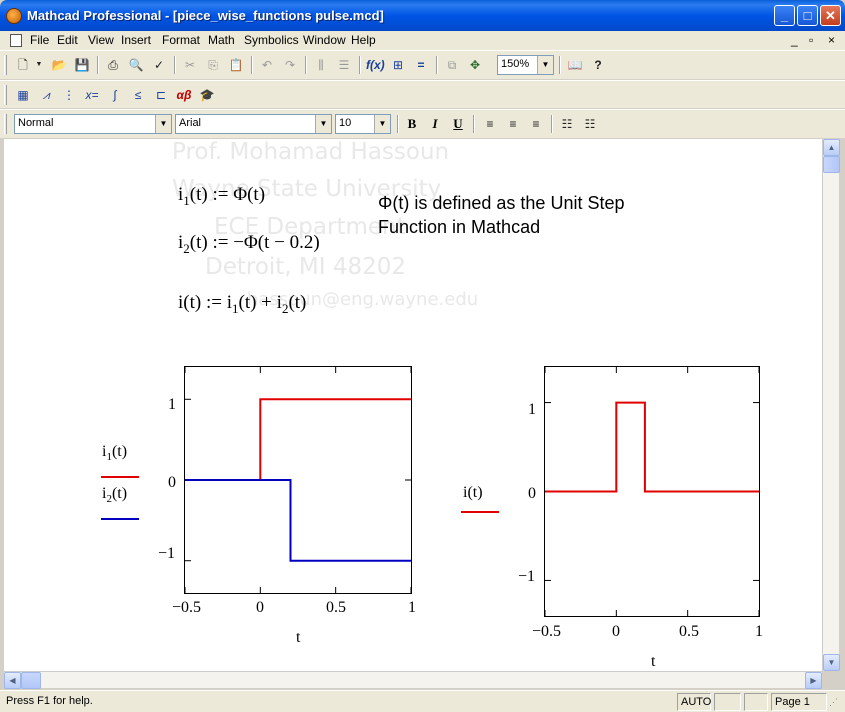 Image resolution: width=845 pixels, height=712 pixels. What do you see at coordinates (525, 65) in the screenshot?
I see `zoom-select: 150% ▼` at bounding box center [525, 65].